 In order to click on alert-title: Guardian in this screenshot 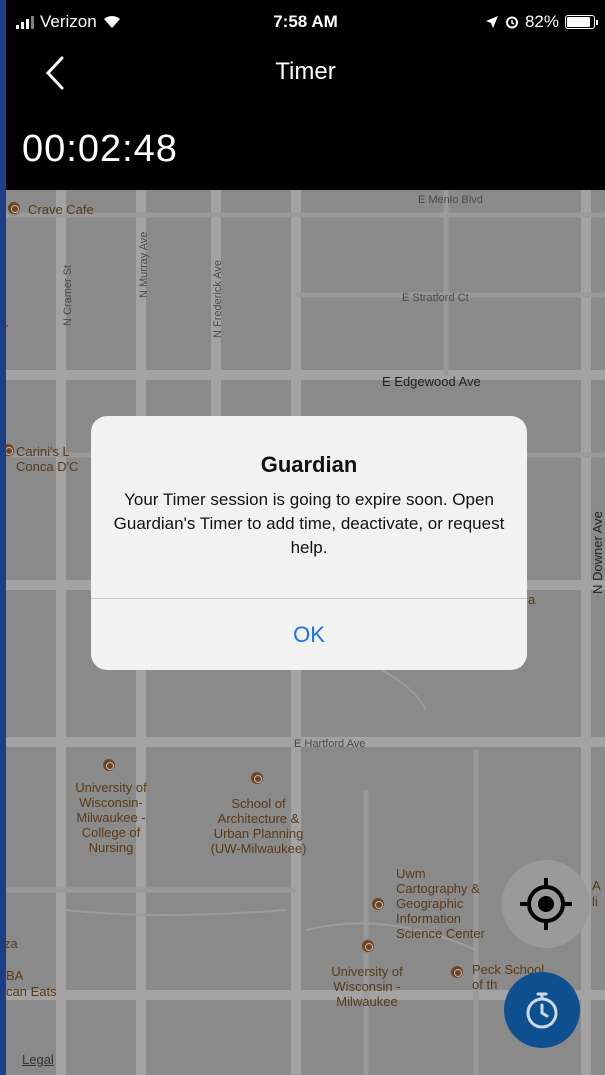, I will do `click(309, 464)`.